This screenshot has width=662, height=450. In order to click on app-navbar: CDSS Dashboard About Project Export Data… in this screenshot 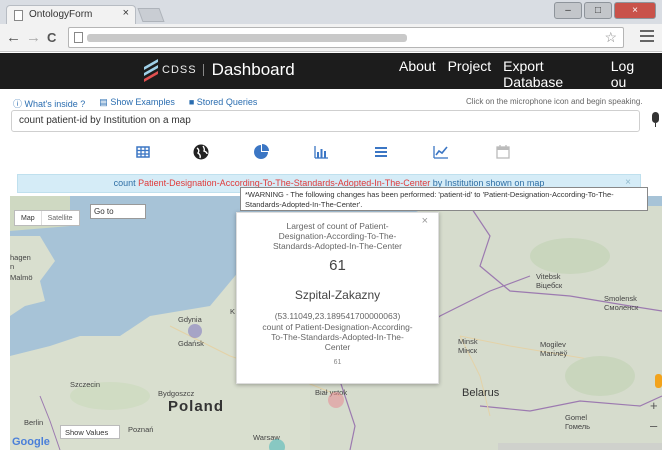, I will do `click(331, 71)`.